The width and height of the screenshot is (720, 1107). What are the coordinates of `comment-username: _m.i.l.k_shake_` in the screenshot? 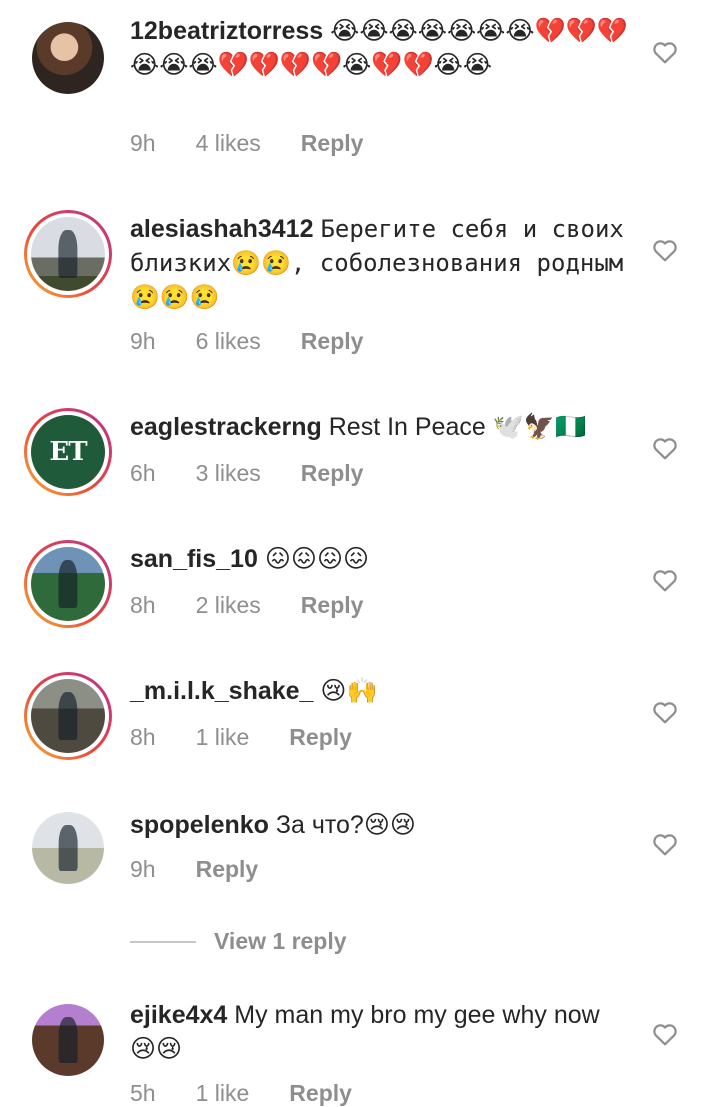 It's located at (221, 691).